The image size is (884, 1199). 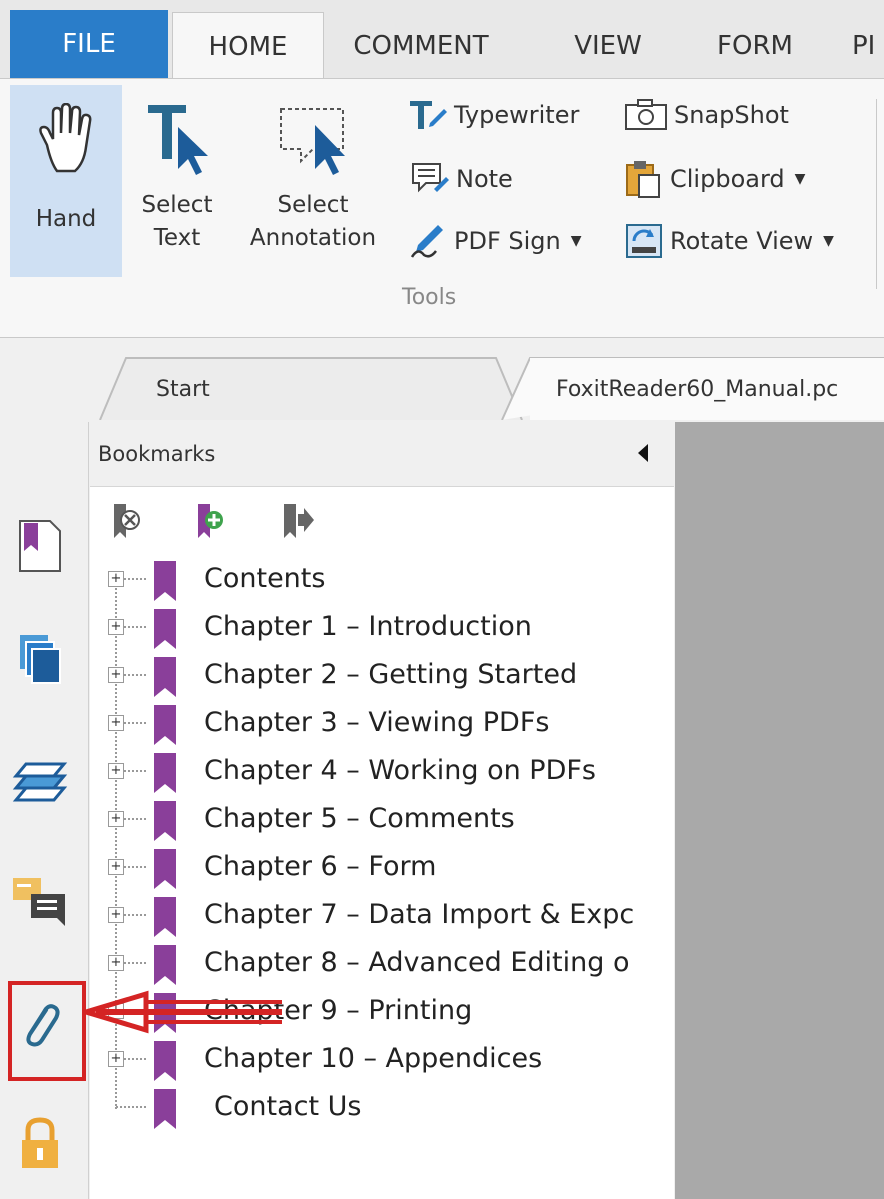 I want to click on pages-pane-button, so click(x=40, y=660).